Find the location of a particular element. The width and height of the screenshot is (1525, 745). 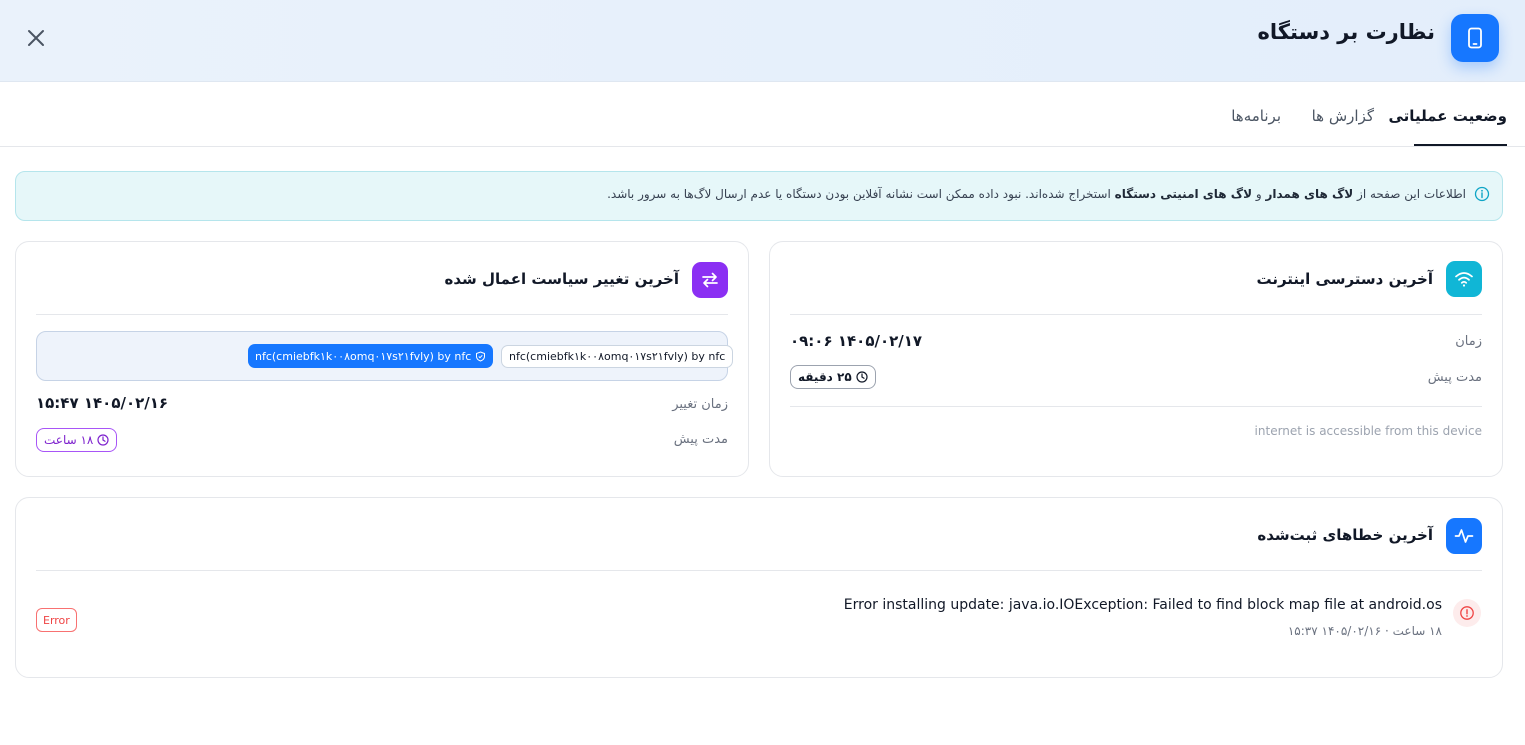

error-level-badge: Error is located at coordinates (56, 620).